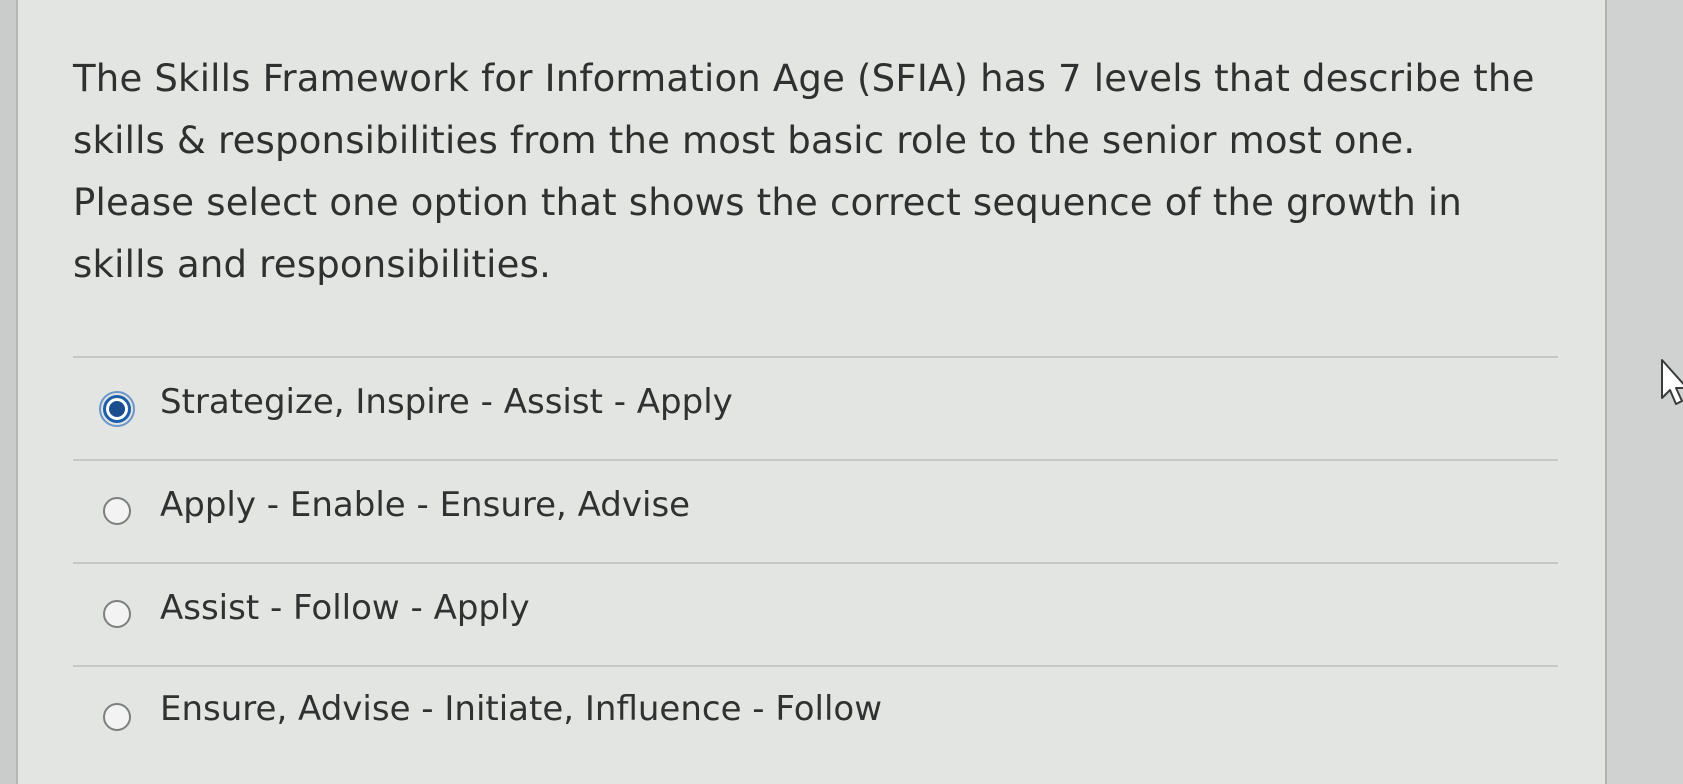  What do you see at coordinates (9, 392) in the screenshot?
I see `left-border` at bounding box center [9, 392].